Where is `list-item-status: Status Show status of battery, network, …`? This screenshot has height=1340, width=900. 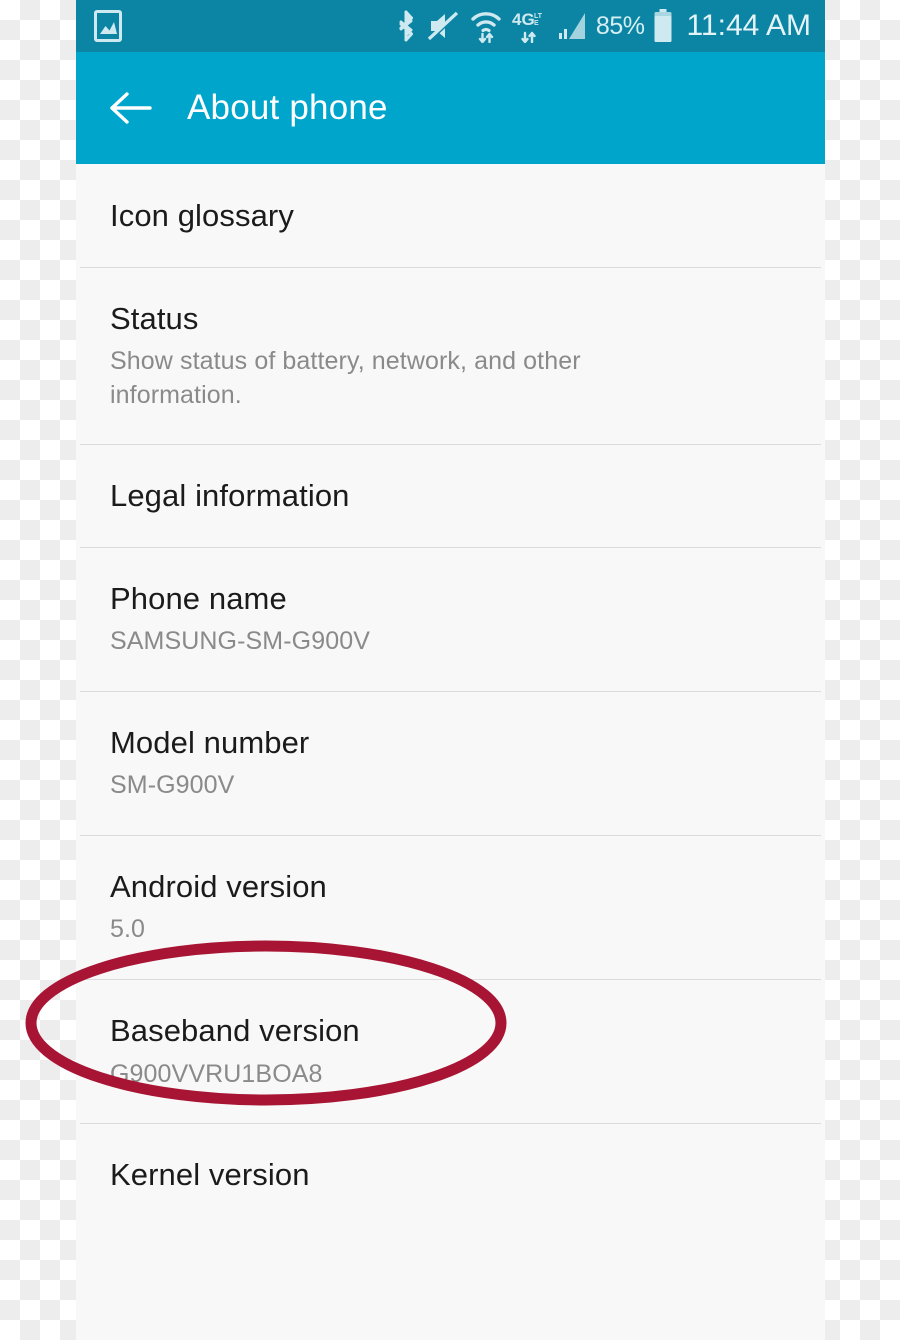
list-item-status: Status Show status of battery, network, … is located at coordinates (450, 355).